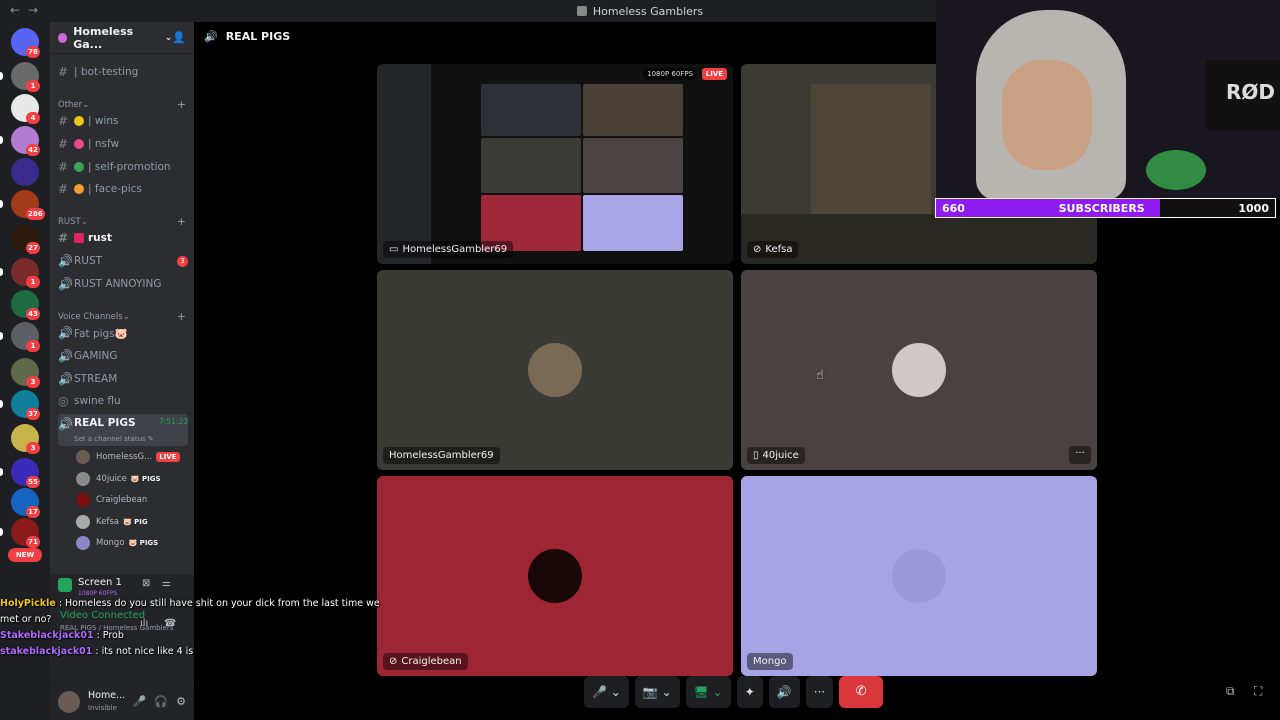  Describe the element at coordinates (96, 356) in the screenshot. I see `channel-label: GAMING` at that location.